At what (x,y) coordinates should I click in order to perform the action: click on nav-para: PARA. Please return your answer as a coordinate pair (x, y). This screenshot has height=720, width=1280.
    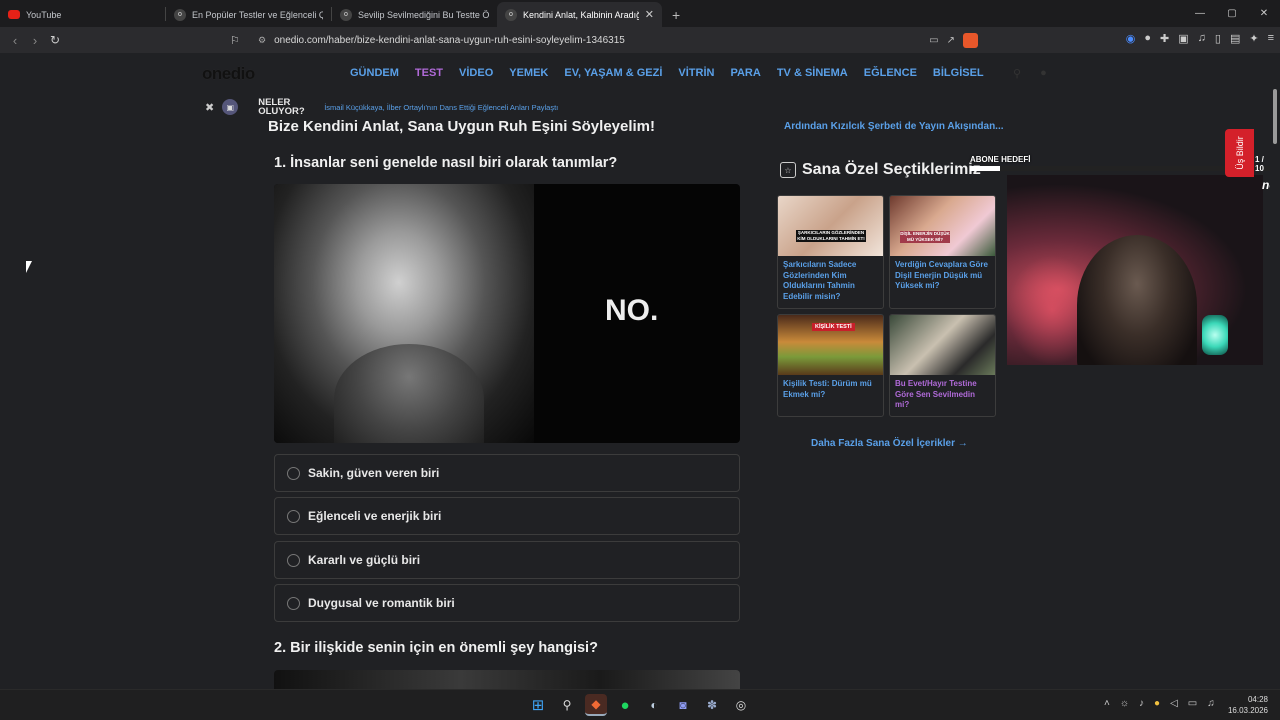
    Looking at the image, I should click on (745, 73).